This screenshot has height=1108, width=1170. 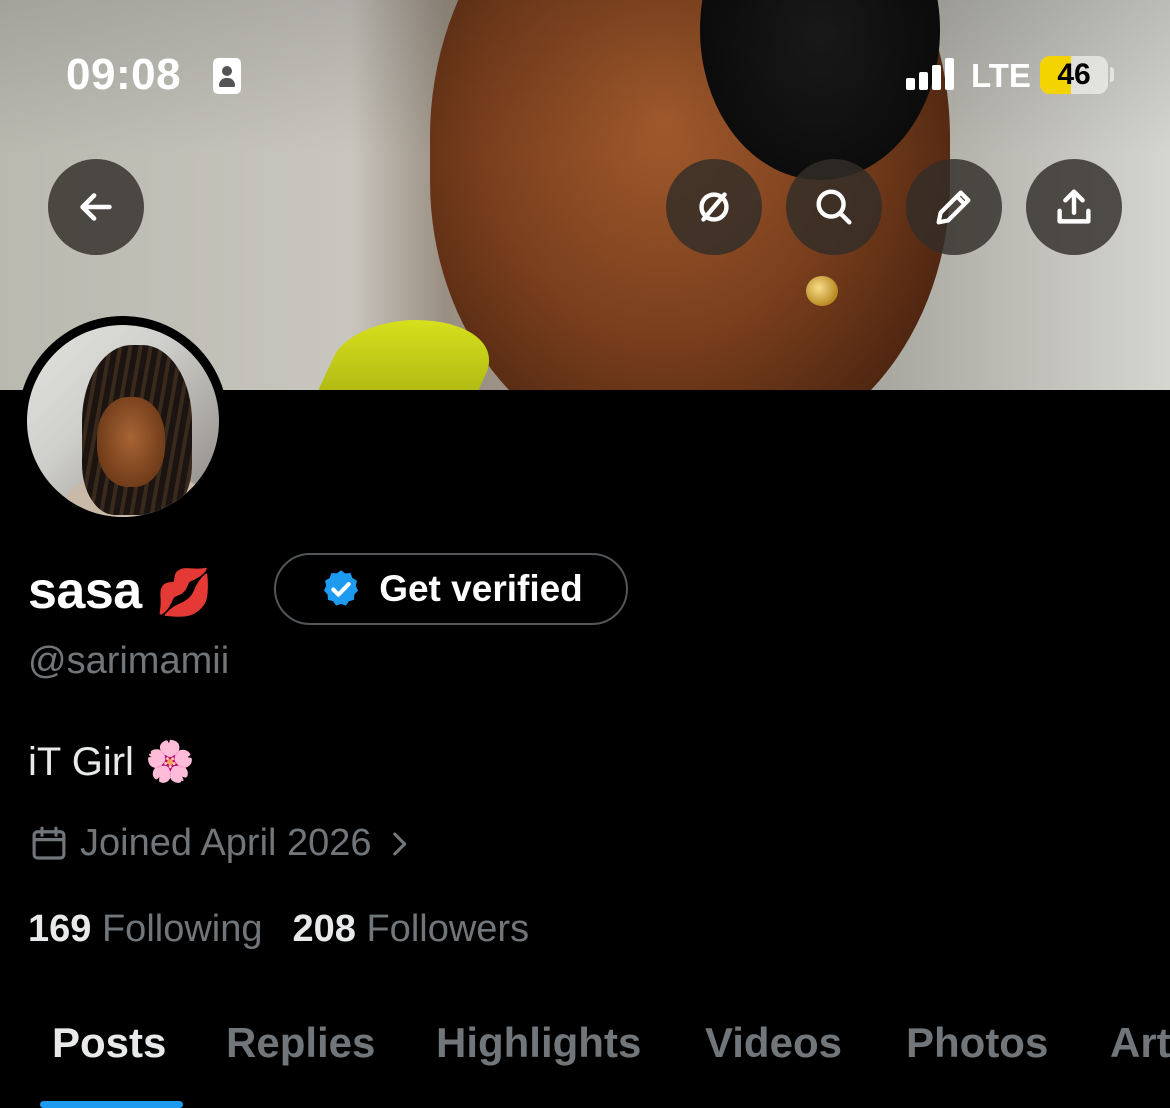 I want to click on avatar-photo, so click(x=123, y=421).